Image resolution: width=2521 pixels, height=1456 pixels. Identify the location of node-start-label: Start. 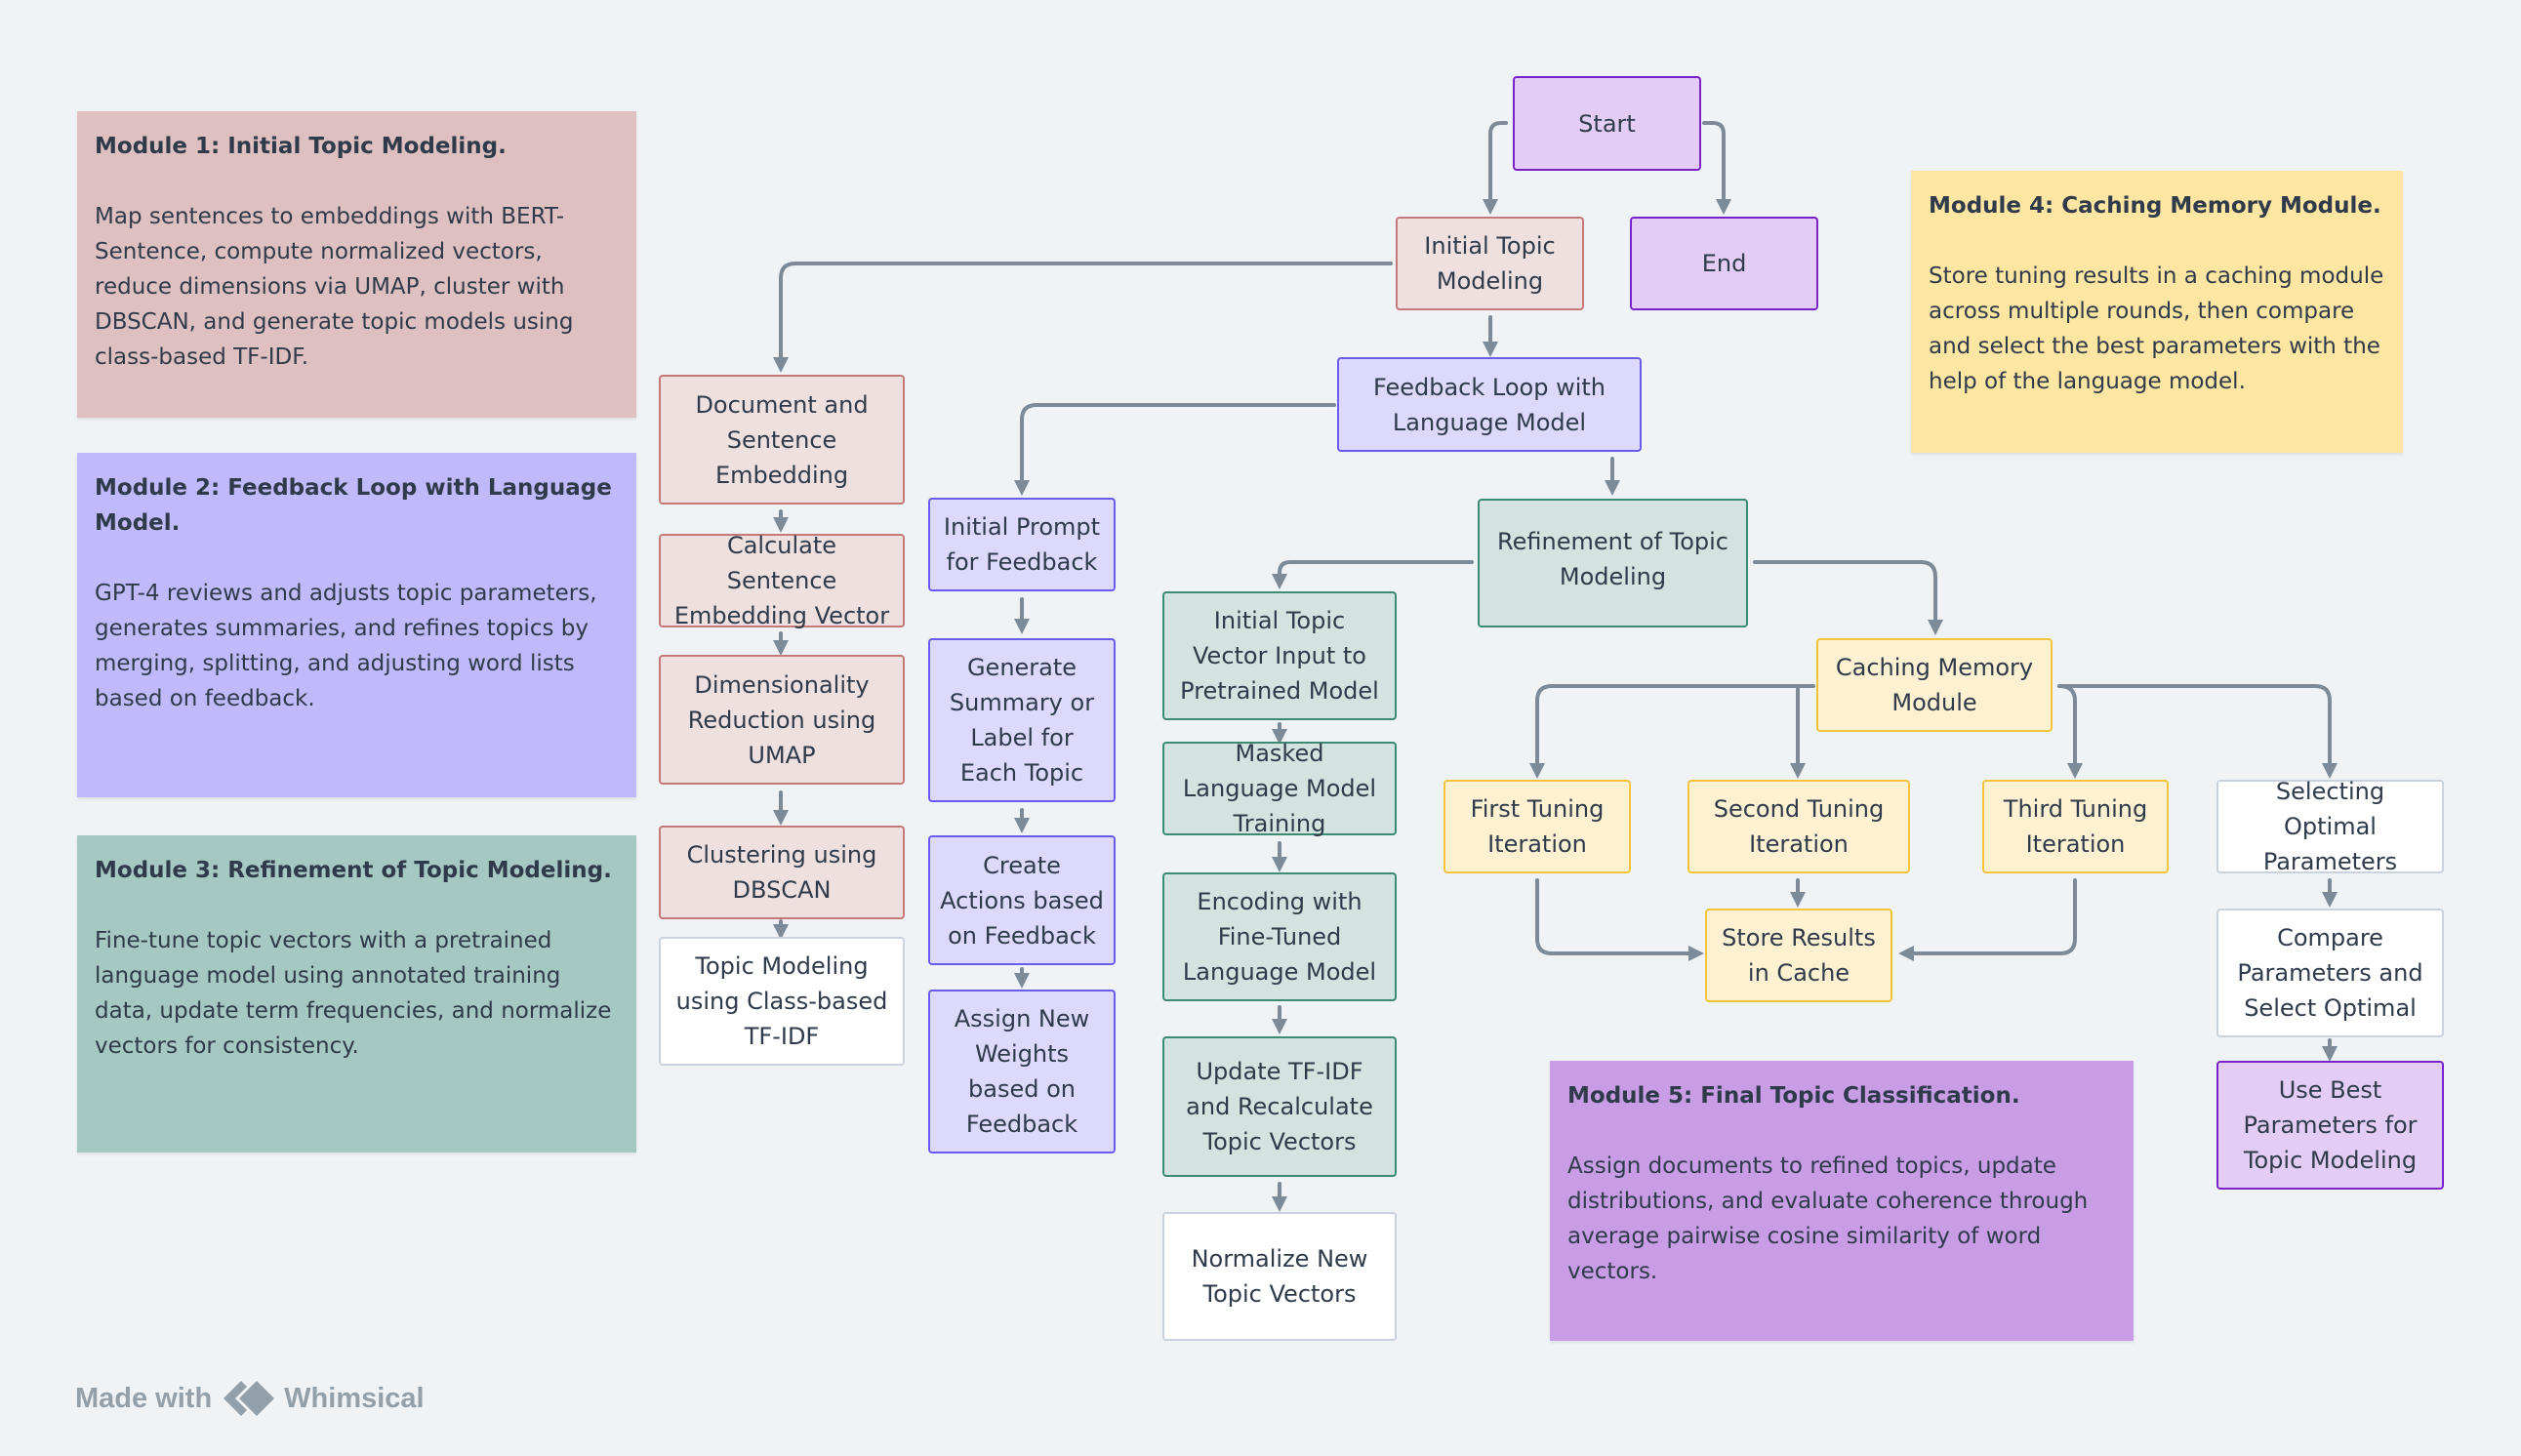
(1607, 123).